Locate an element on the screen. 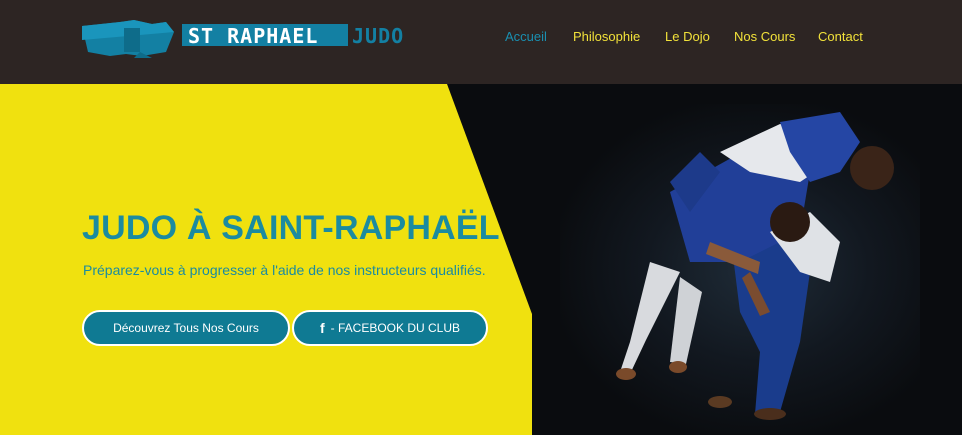 This screenshot has height=435, width=962. nav-item-accueil: Accueil is located at coordinates (526, 36).